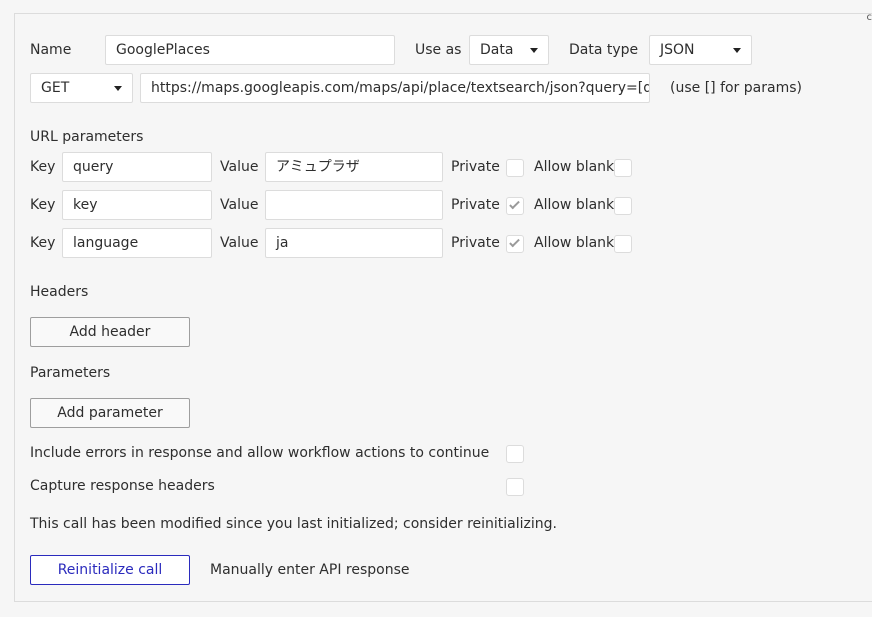 This screenshot has width=872, height=617. I want to click on url-parameters-heading: URL parameters, so click(87, 137).